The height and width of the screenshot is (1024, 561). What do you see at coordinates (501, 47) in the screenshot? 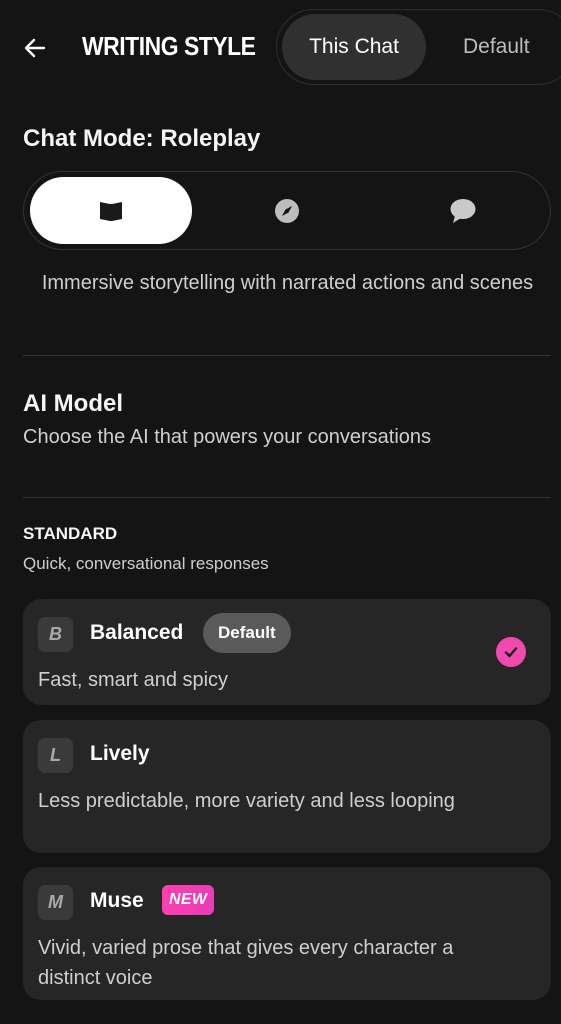
I see `tab-default: Default` at bounding box center [501, 47].